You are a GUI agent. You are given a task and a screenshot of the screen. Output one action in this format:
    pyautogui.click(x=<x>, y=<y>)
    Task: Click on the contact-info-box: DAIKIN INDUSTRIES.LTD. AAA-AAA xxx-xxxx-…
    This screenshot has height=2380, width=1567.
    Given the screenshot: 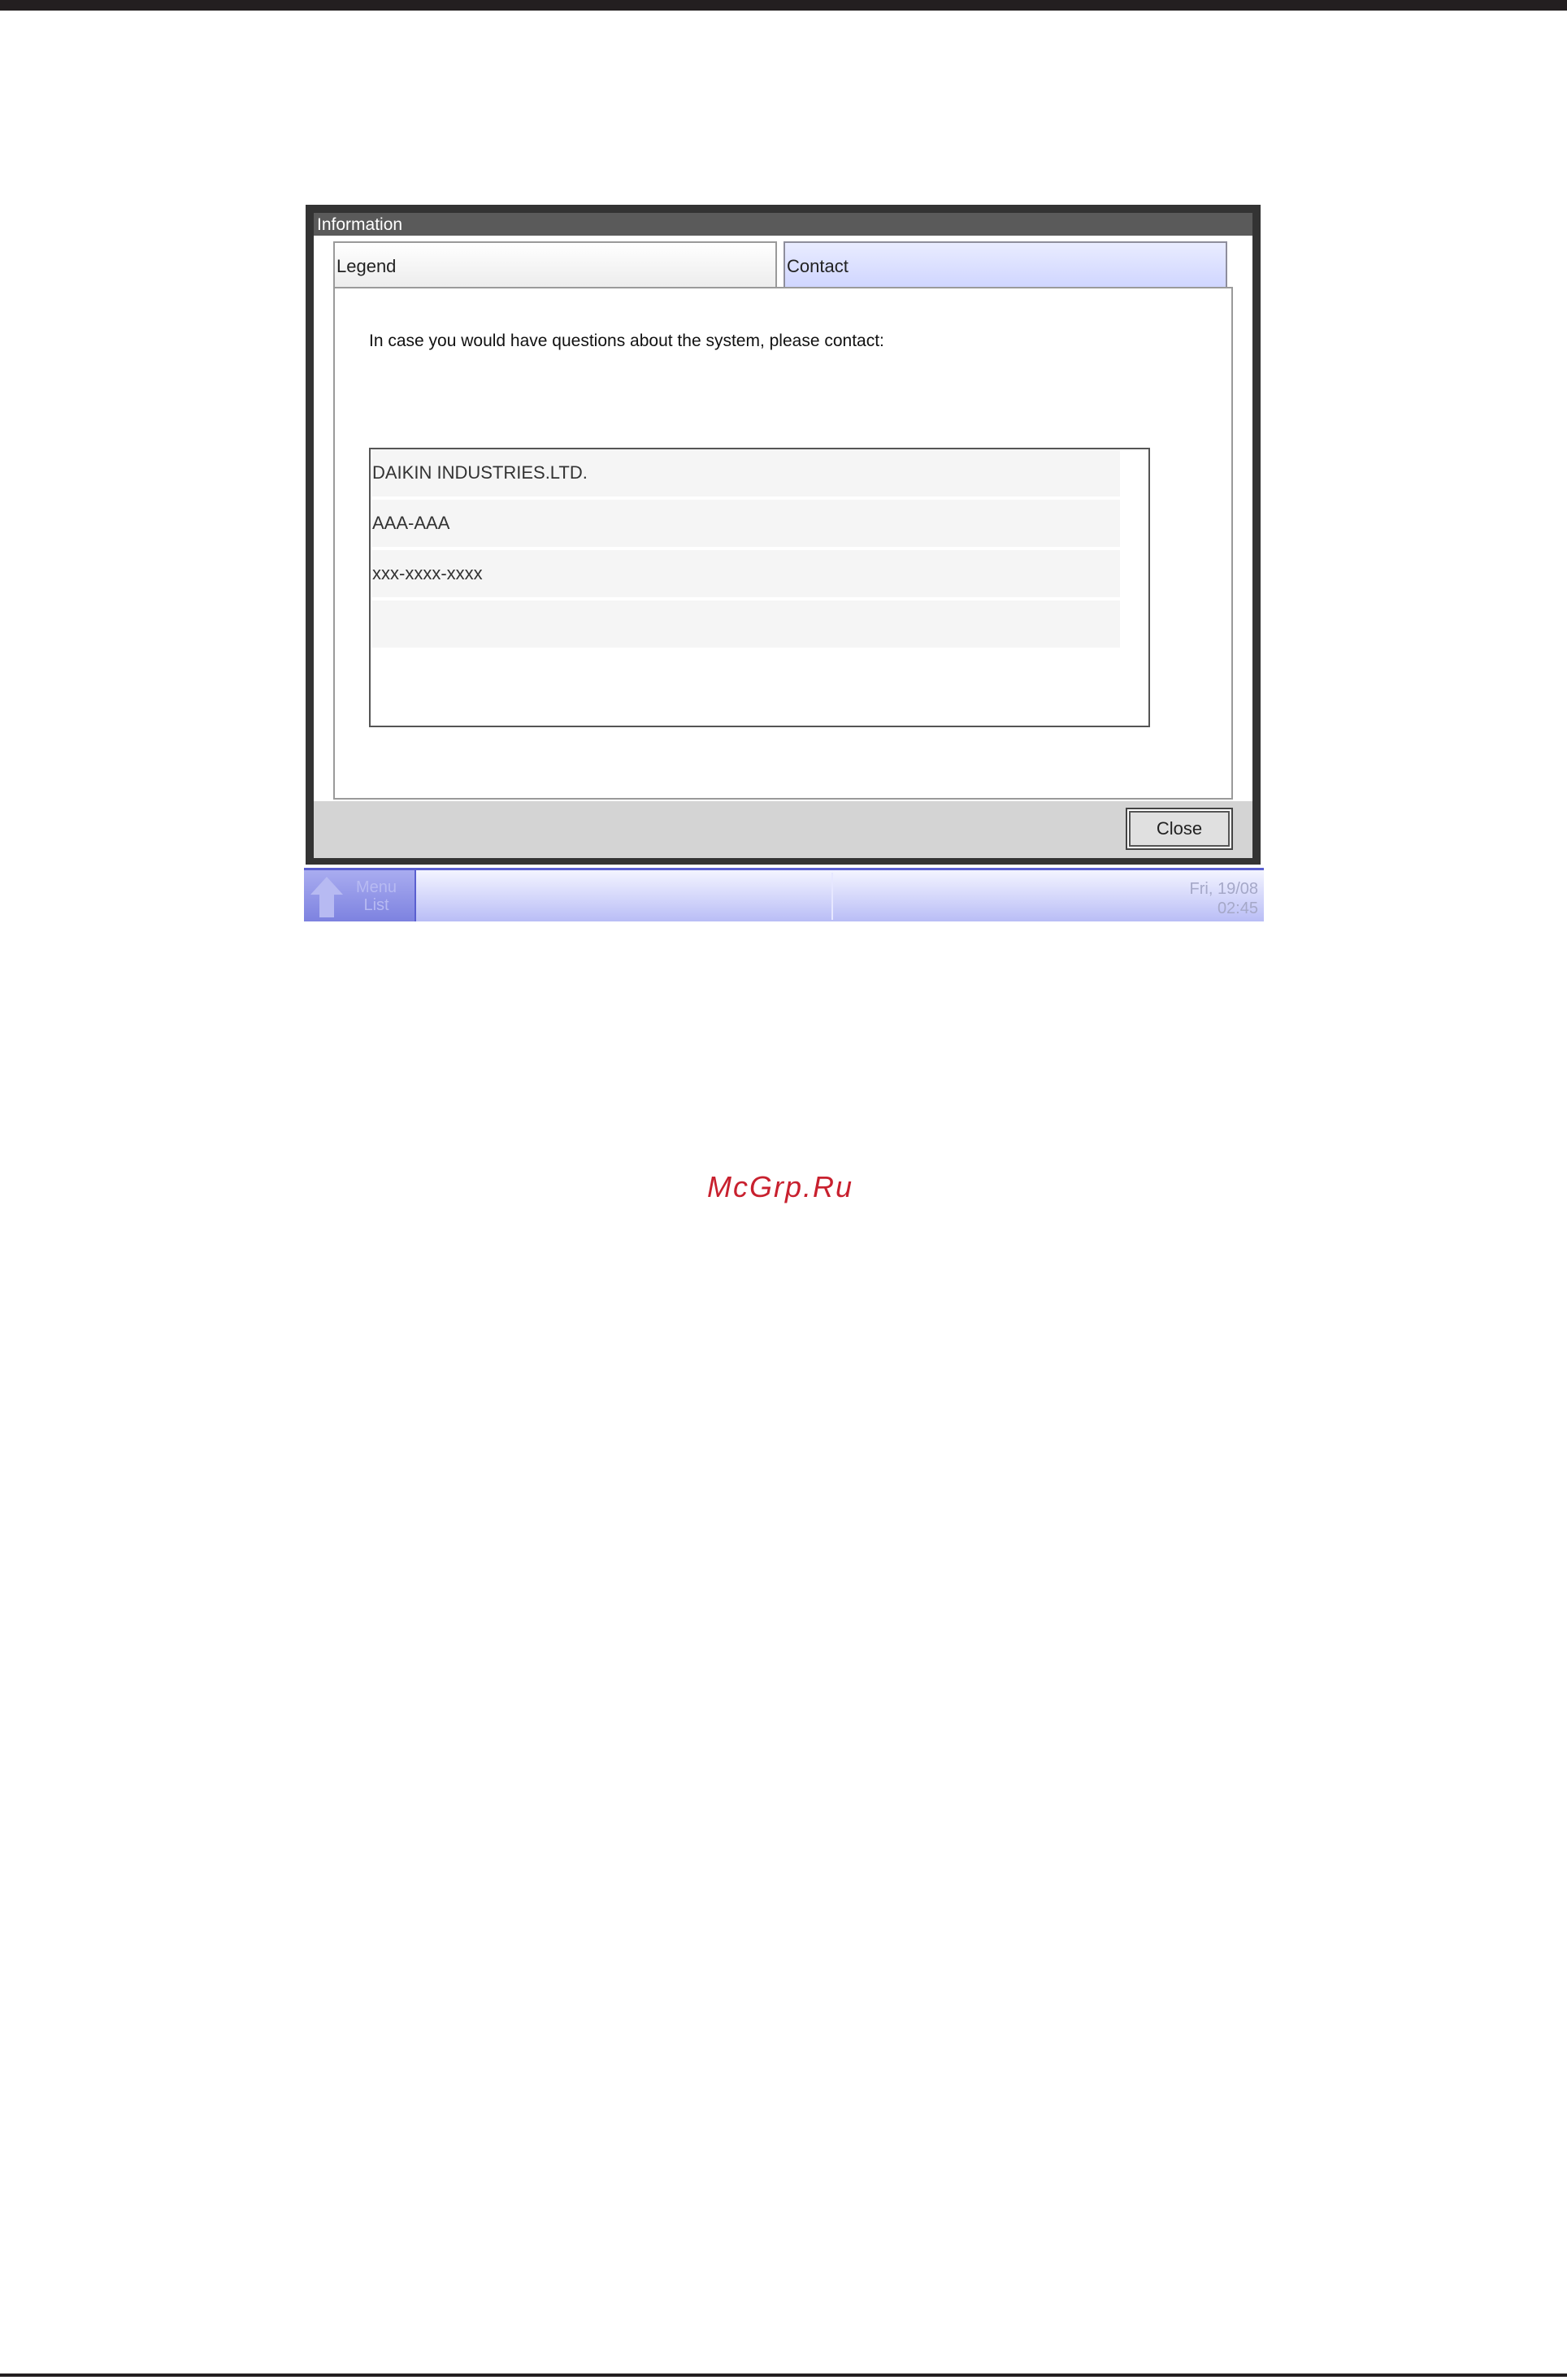 What is the action you would take?
    pyautogui.click(x=759, y=587)
    